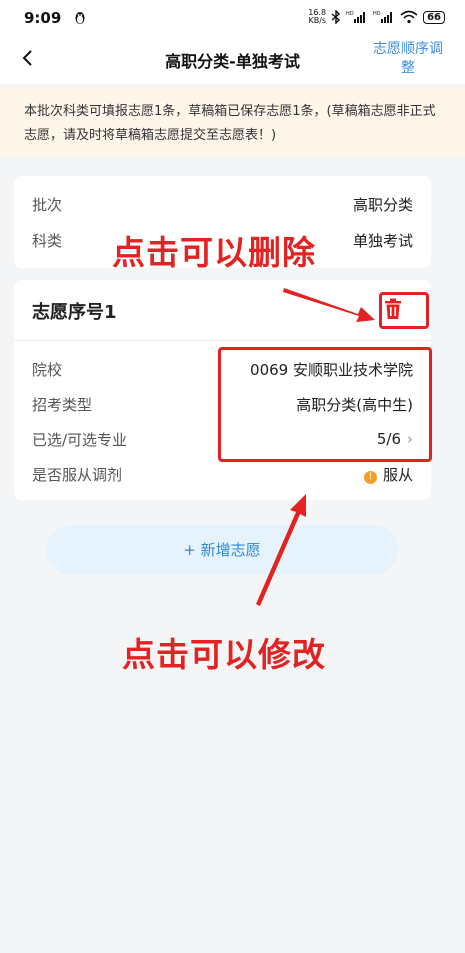 The height and width of the screenshot is (953, 465). Describe the element at coordinates (382, 204) in the screenshot. I see `batch-value: 高职分类` at that location.